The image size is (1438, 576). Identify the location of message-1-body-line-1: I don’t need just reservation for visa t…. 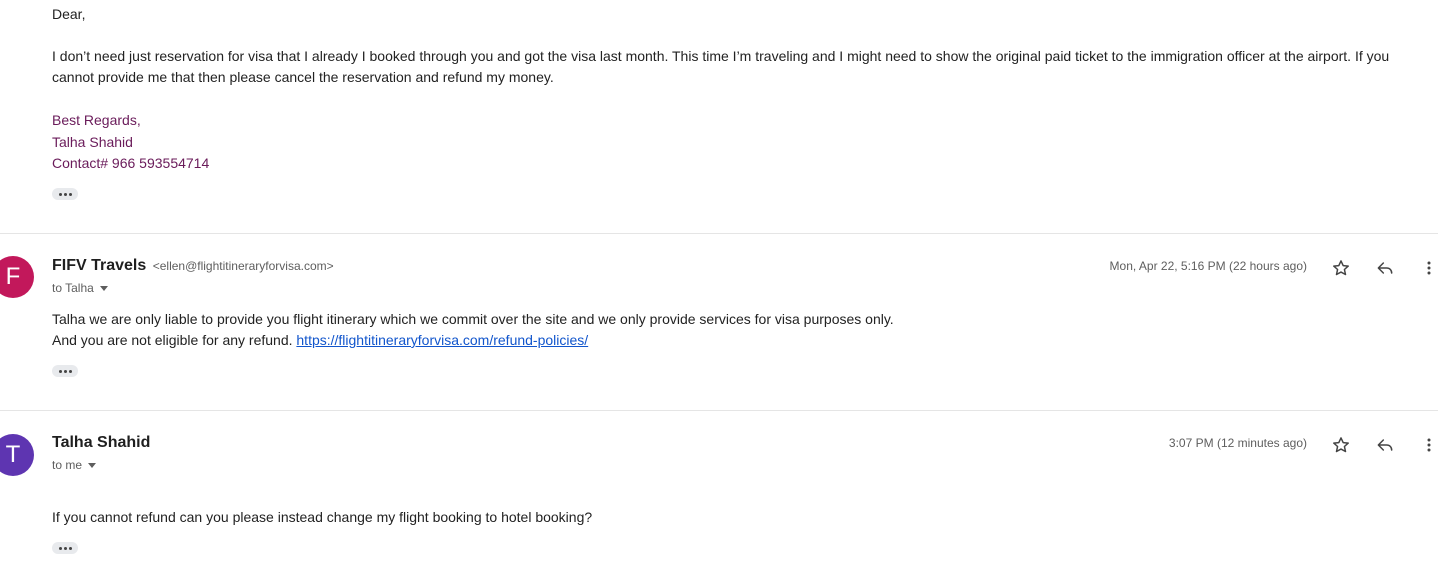
(721, 56).